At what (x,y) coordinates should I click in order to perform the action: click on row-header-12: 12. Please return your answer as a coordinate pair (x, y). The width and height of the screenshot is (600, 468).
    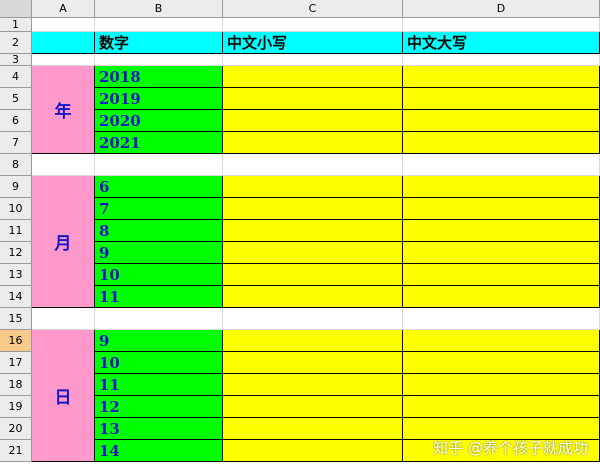
    Looking at the image, I should click on (16, 253).